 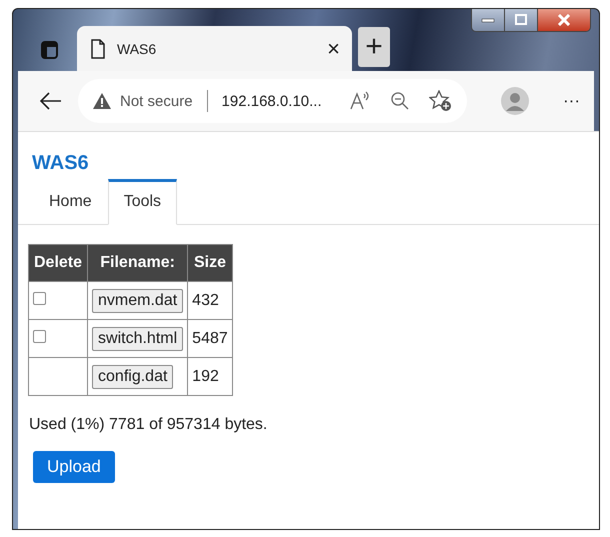 I want to click on profile-avatar-icon, so click(x=515, y=101).